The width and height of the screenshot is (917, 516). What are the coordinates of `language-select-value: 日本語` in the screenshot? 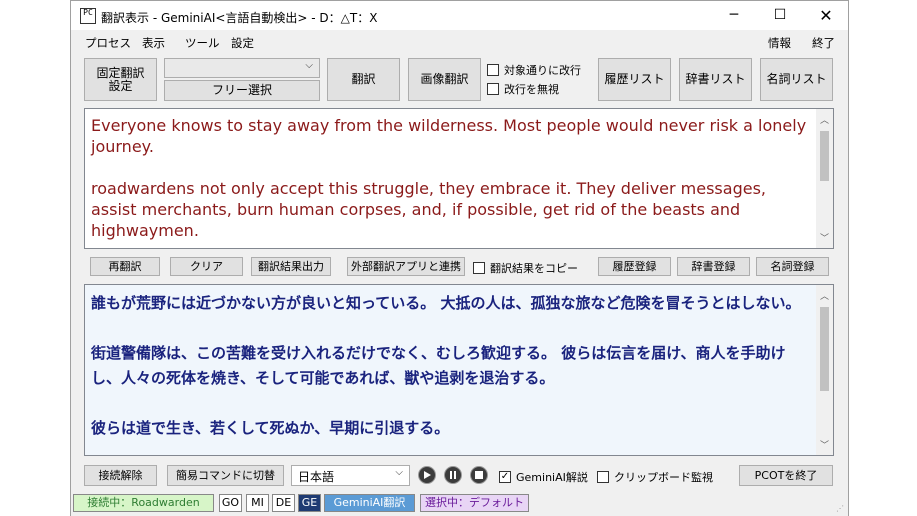 It's located at (316, 477).